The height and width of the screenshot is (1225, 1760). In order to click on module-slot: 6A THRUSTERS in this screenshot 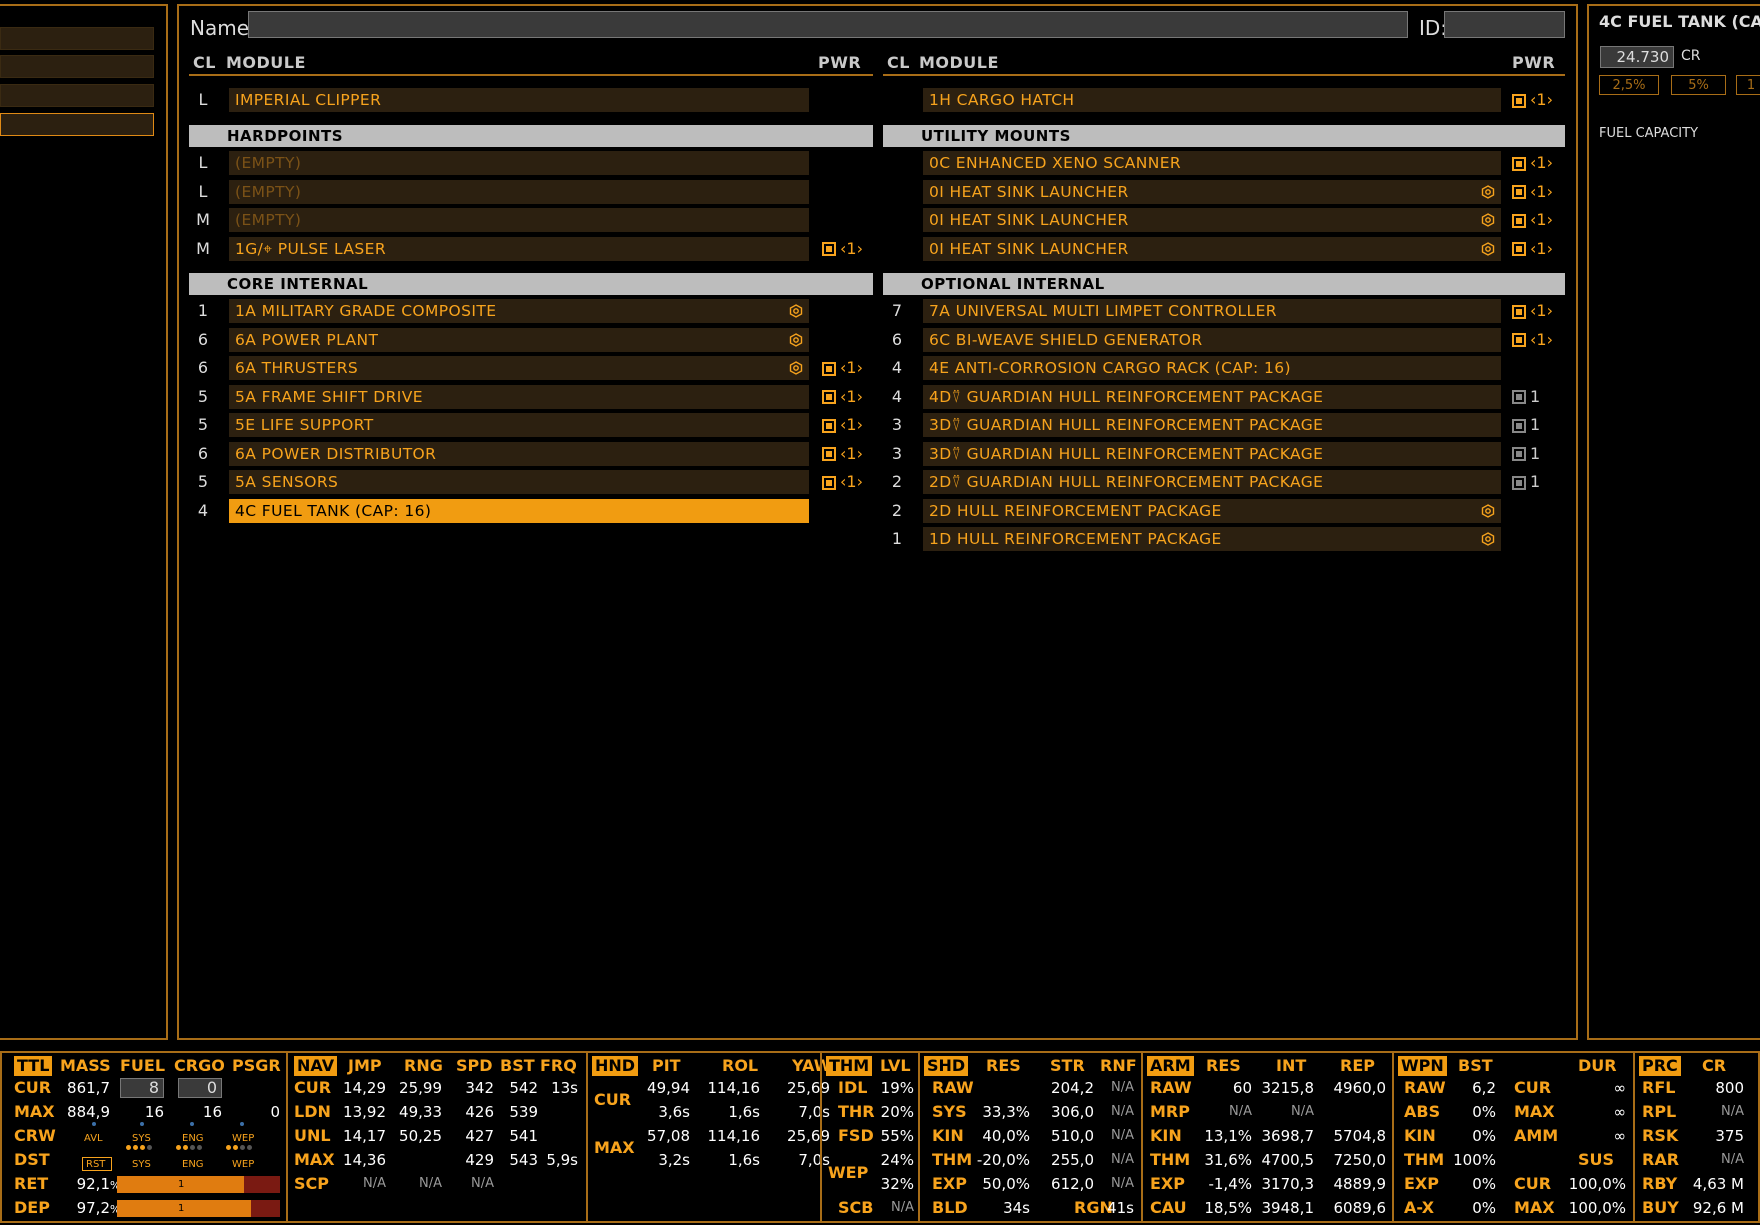, I will do `click(519, 368)`.